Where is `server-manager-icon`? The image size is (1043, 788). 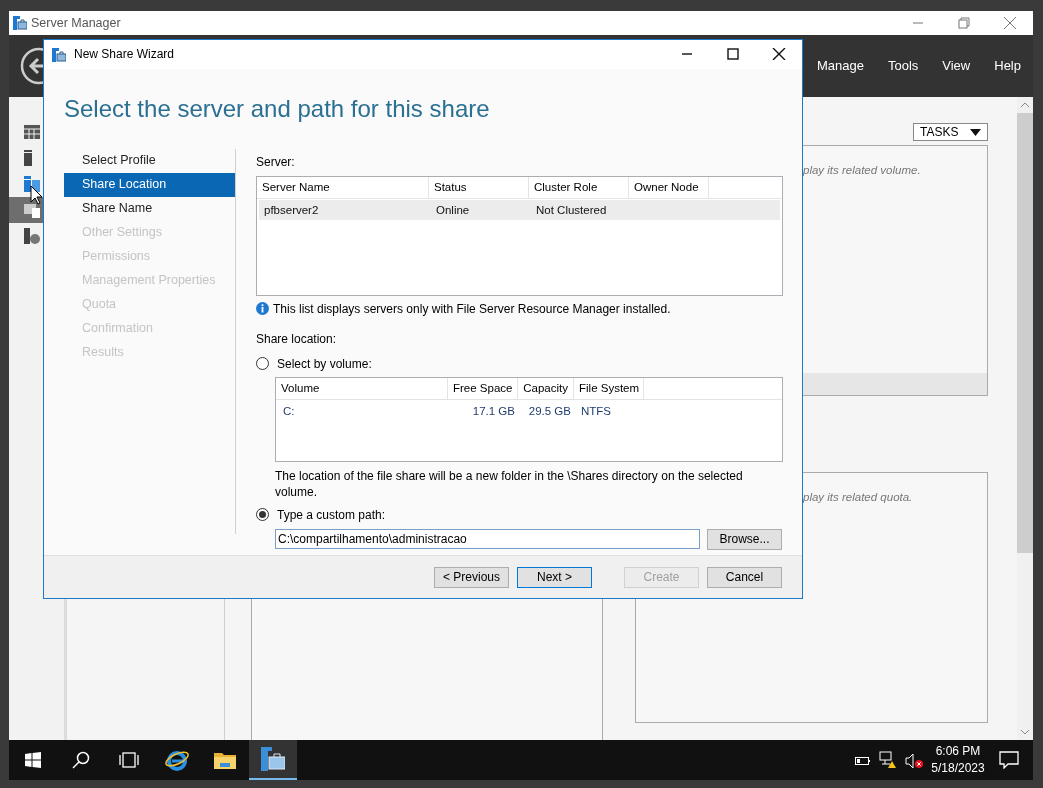 server-manager-icon is located at coordinates (273, 759).